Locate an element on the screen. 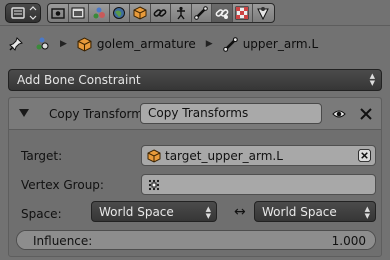 This screenshot has width=390, height=260. visibility-eye-icon is located at coordinates (339, 114).